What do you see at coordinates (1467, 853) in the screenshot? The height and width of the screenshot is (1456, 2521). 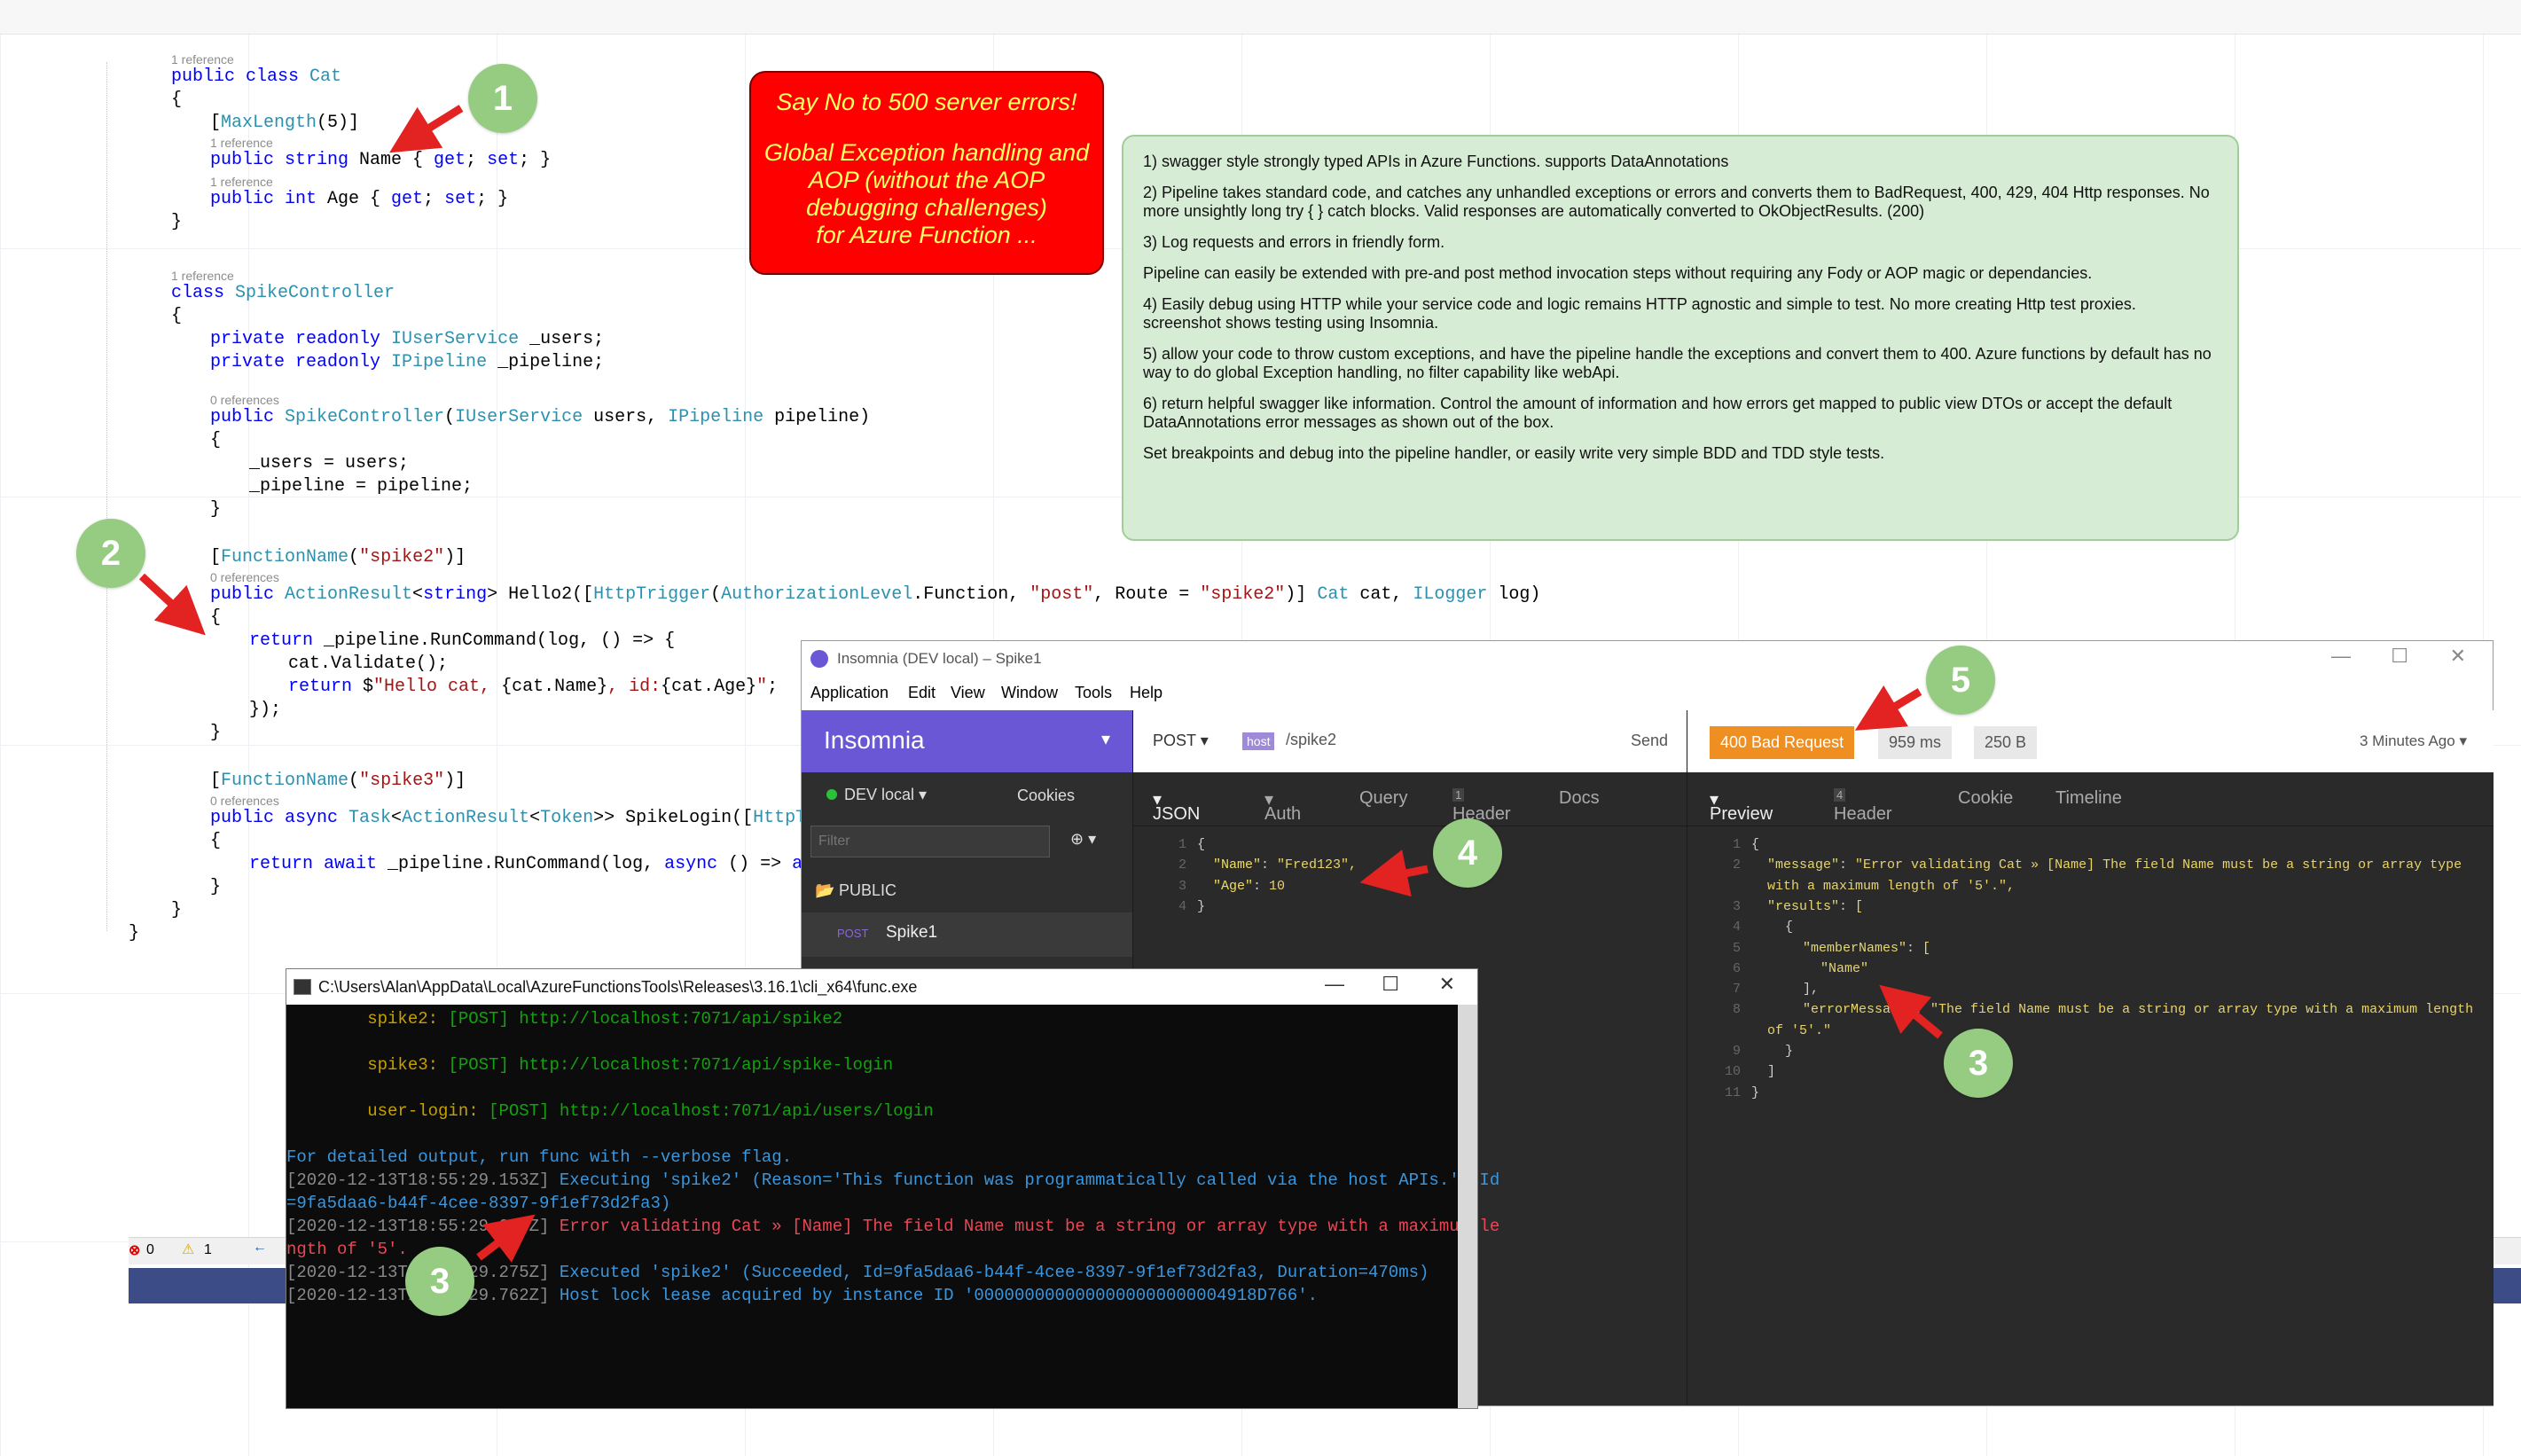 I see `callout-badge-4: 4` at bounding box center [1467, 853].